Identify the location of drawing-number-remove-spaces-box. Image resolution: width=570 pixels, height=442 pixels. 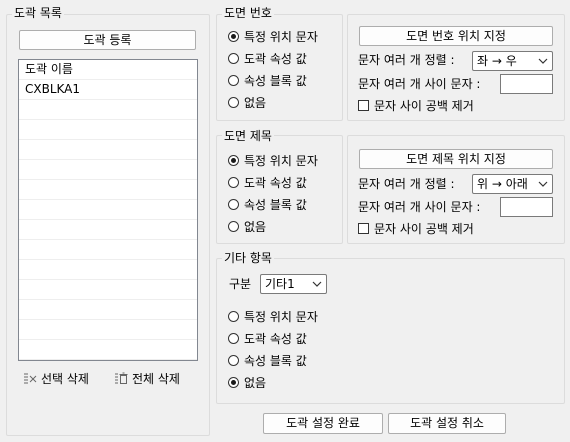
(363, 105).